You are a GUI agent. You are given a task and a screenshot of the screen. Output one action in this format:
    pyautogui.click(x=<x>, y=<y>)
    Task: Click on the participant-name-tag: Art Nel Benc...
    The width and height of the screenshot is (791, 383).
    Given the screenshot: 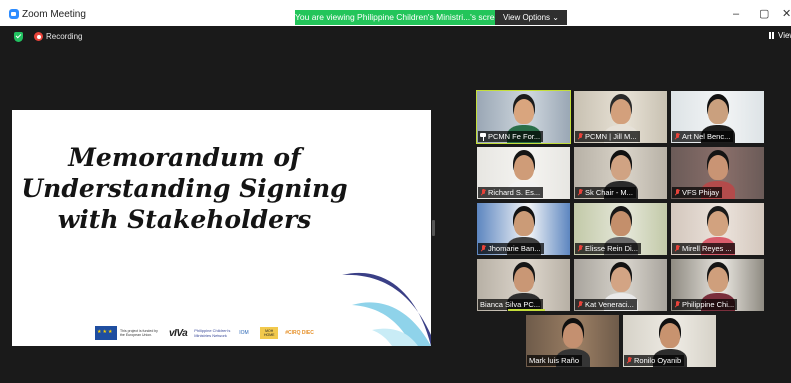 What is the action you would take?
    pyautogui.click(x=703, y=136)
    